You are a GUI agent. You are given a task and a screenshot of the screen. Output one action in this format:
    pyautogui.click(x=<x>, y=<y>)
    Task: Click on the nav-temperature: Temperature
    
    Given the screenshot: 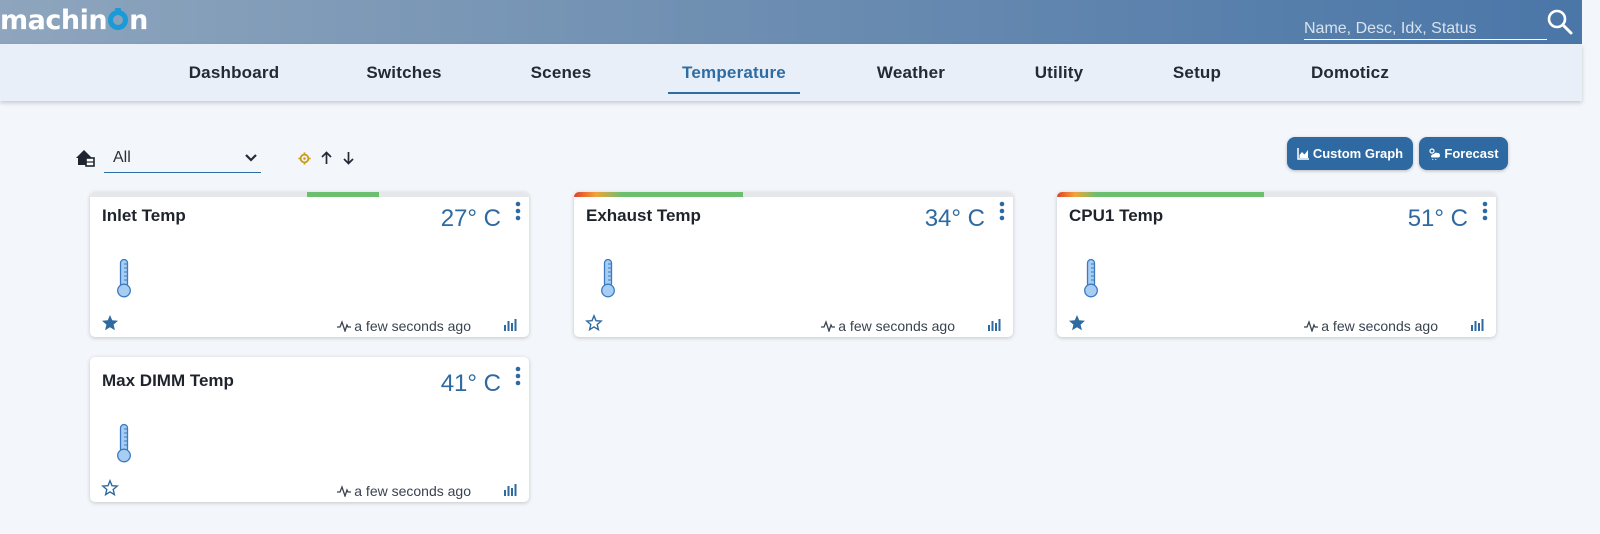 What is the action you would take?
    pyautogui.click(x=734, y=72)
    